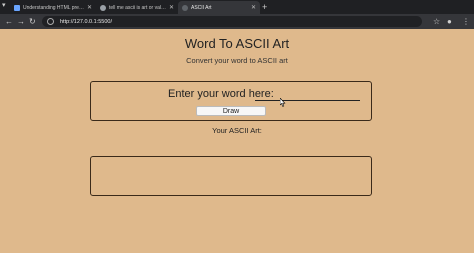 The height and width of the screenshot is (253, 474). I want to click on tab-search-icon: ▾, so click(4, 5).